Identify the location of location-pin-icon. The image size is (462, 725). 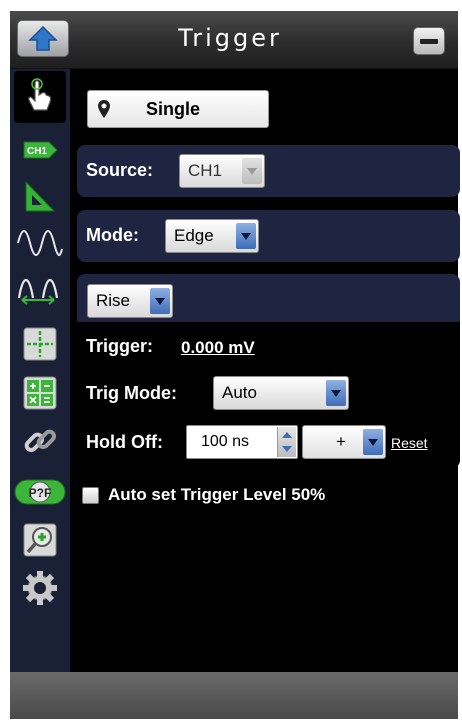
(104, 109).